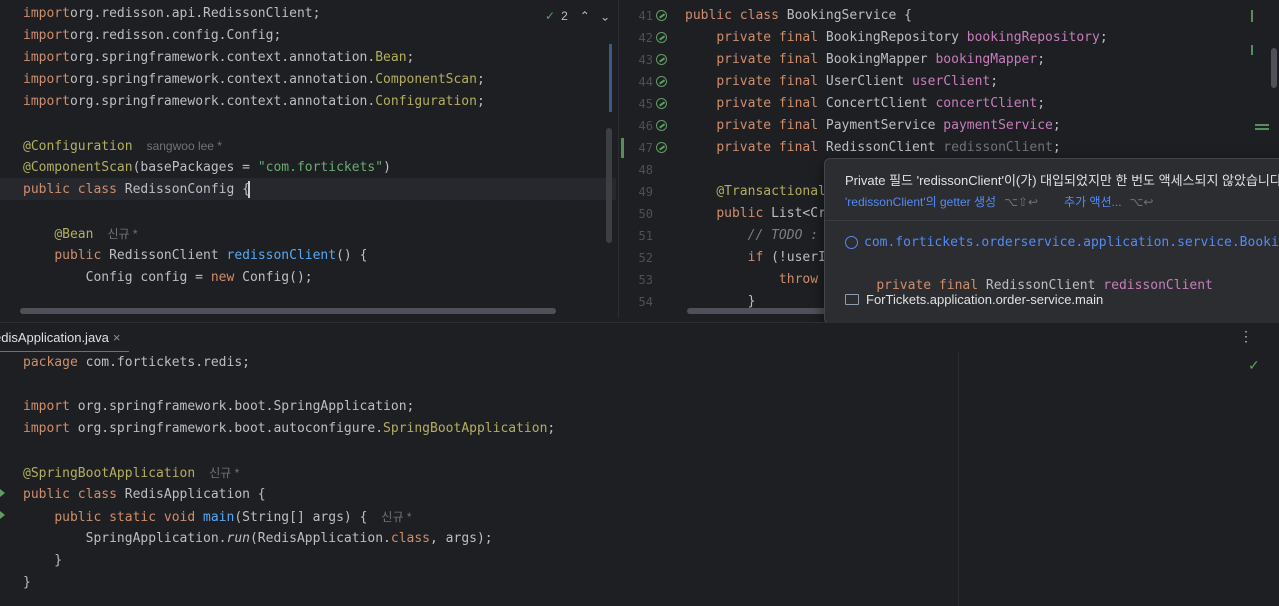 This screenshot has height=606, width=1279. What do you see at coordinates (877, 103) in the screenshot?
I see `code-token: ConcertClient` at bounding box center [877, 103].